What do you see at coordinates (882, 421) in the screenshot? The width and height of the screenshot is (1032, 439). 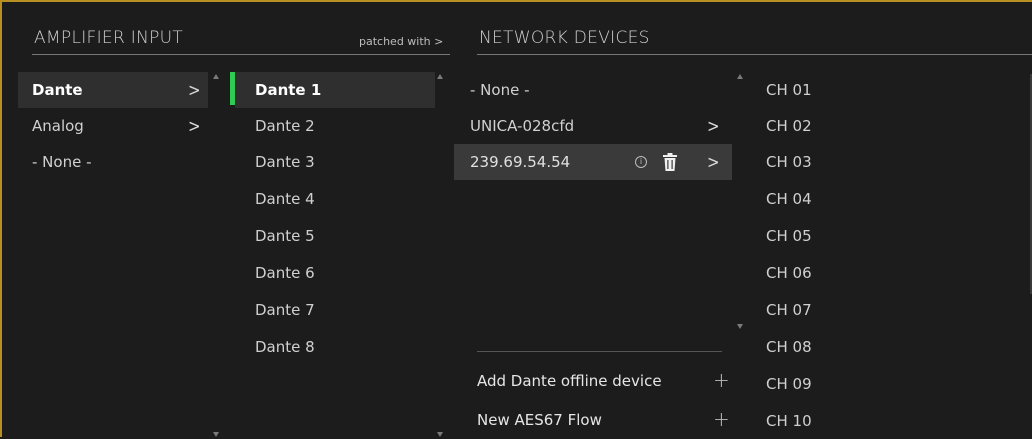 I see `channel-item: CH 10` at bounding box center [882, 421].